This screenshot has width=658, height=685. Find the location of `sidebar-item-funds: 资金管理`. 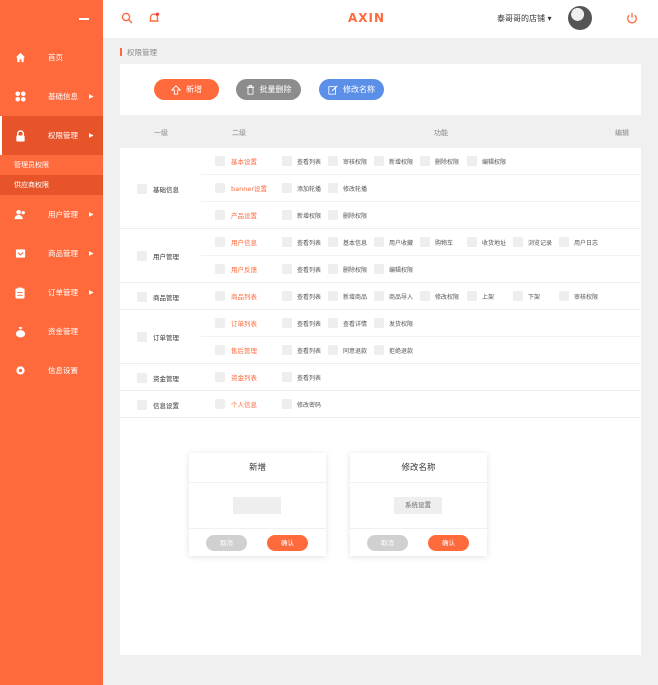

sidebar-item-funds: 资金管理 is located at coordinates (51, 331).